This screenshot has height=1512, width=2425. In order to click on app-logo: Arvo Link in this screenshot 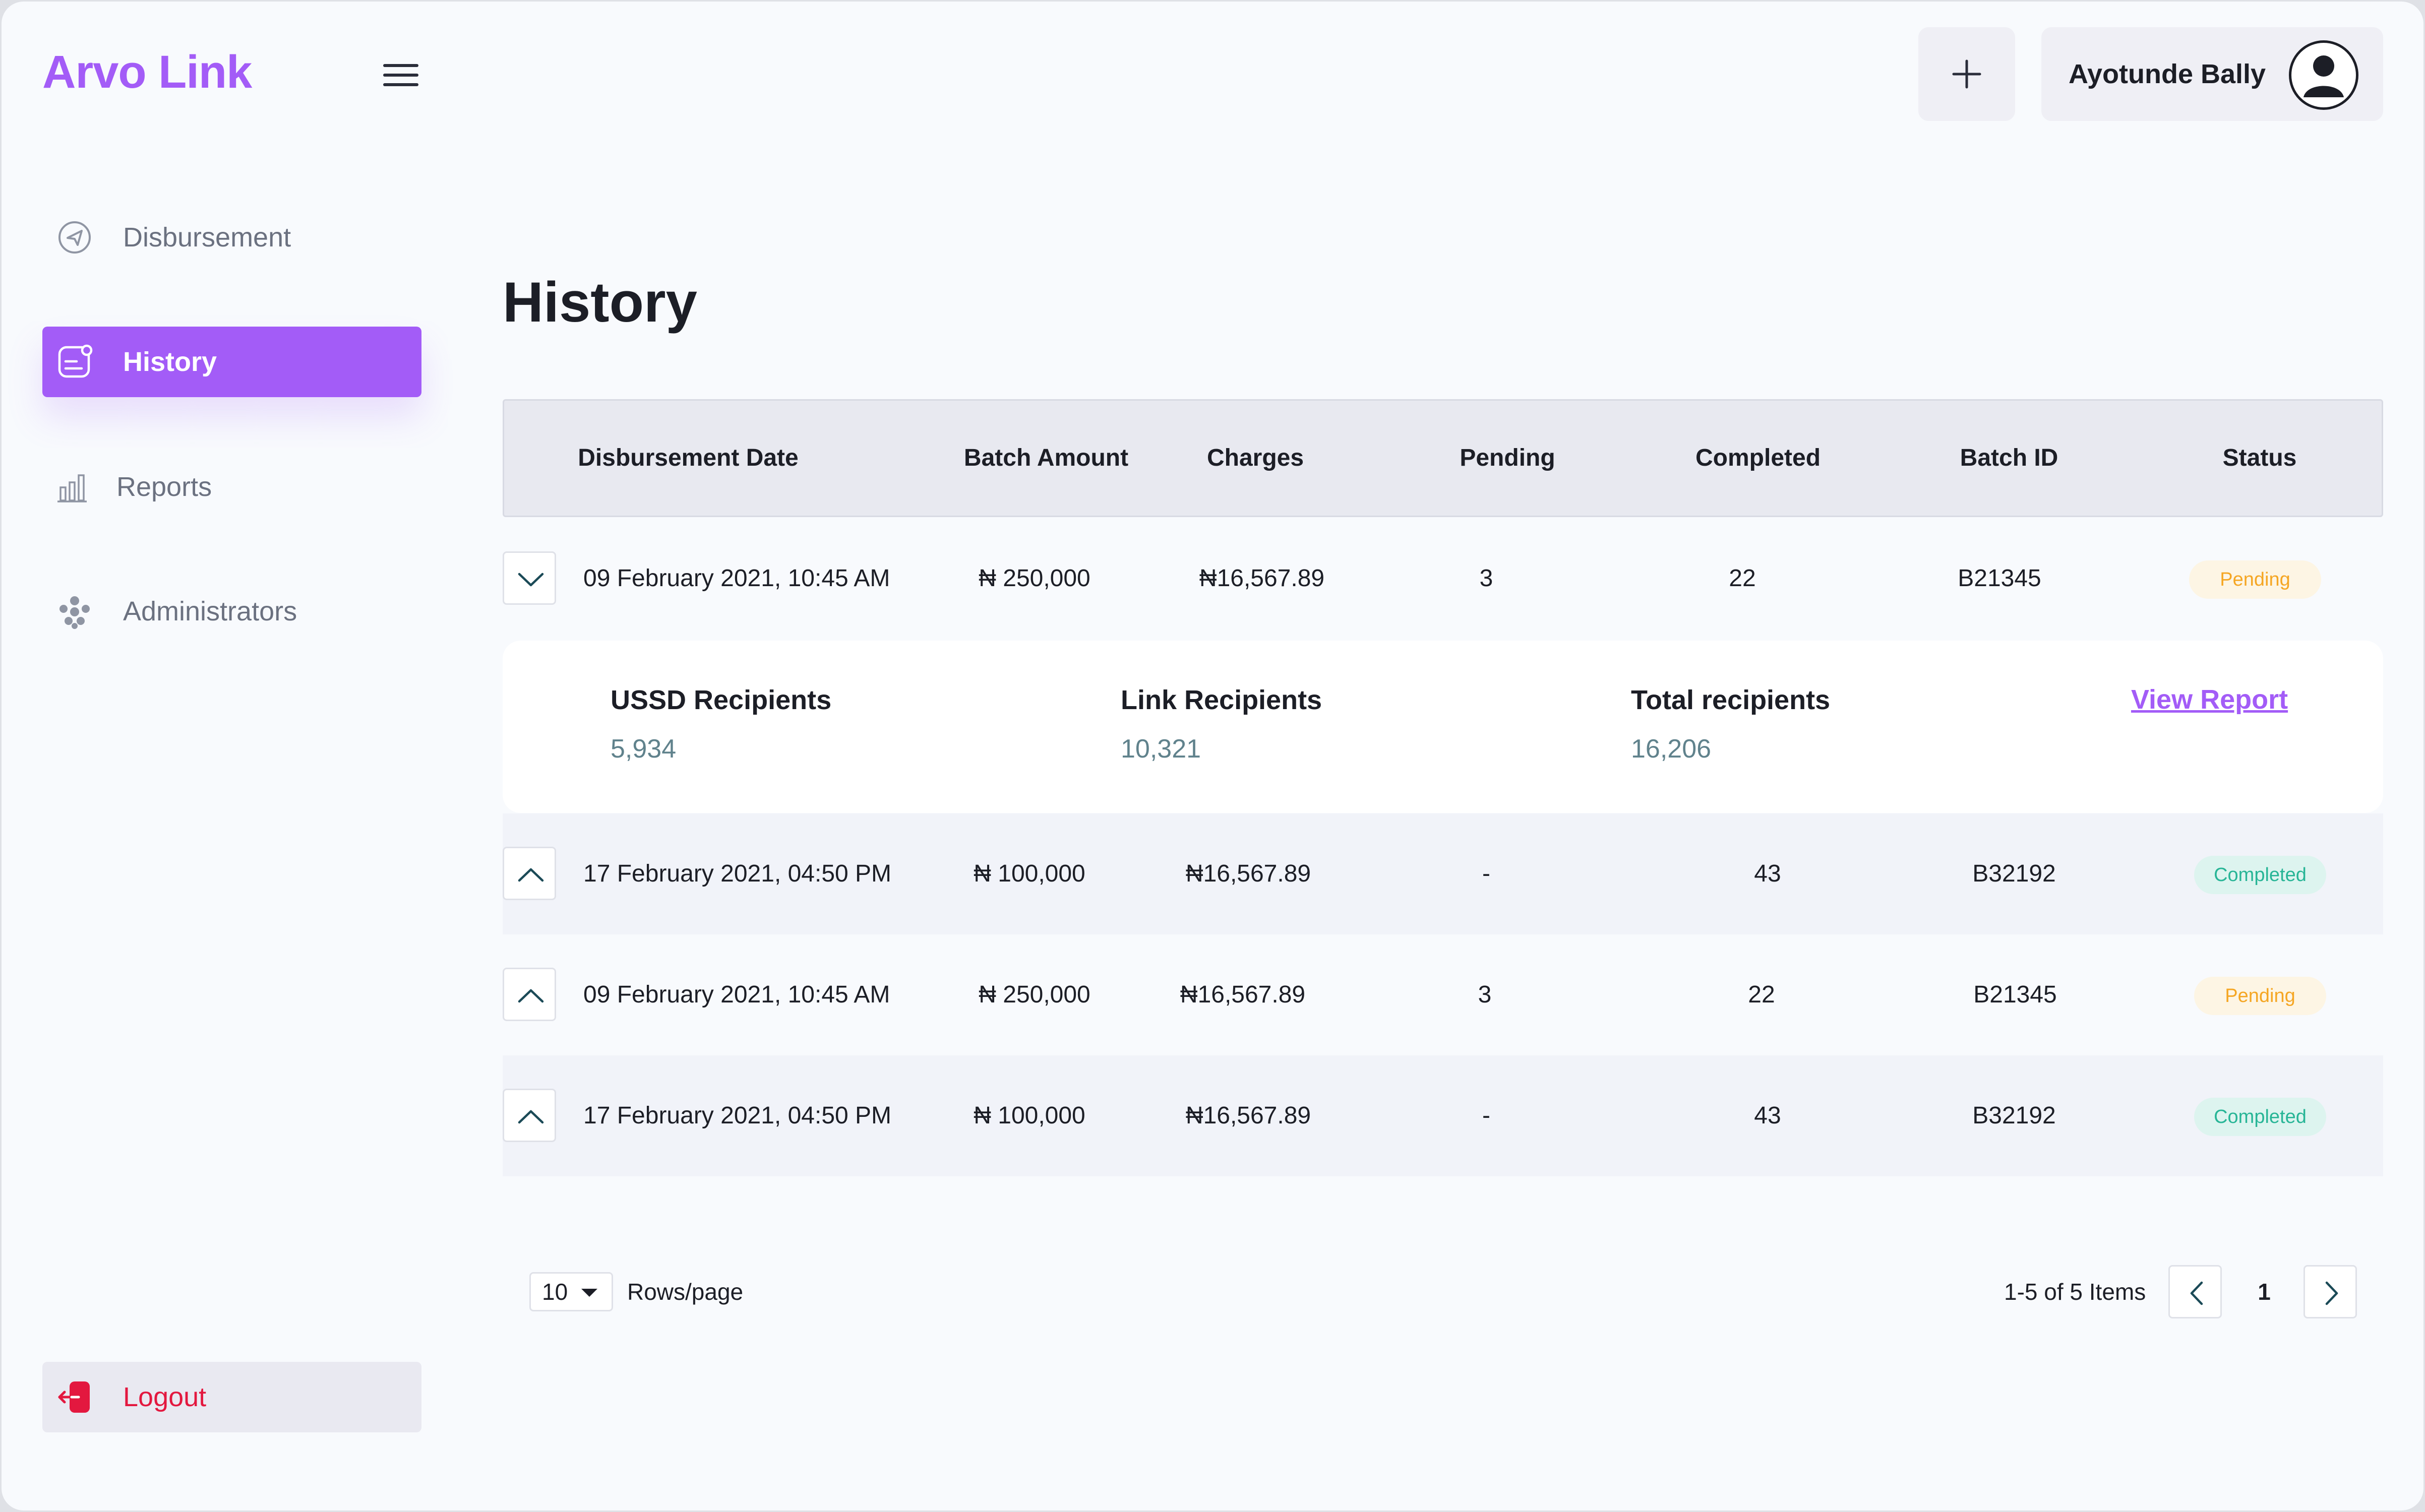, I will do `click(147, 72)`.